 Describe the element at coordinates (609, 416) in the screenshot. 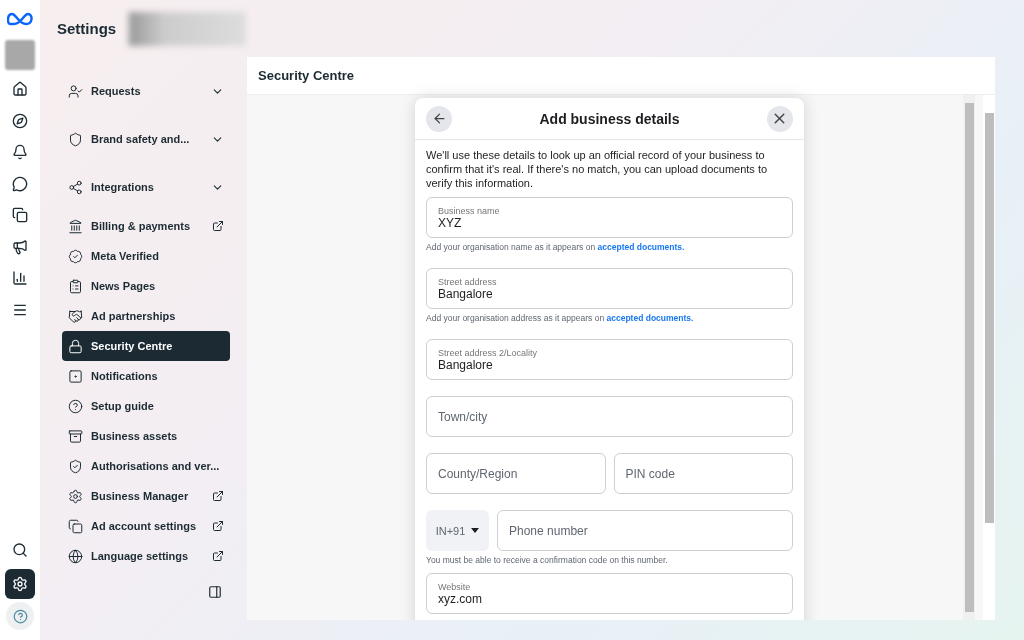

I see `text-field: Town/city` at that location.